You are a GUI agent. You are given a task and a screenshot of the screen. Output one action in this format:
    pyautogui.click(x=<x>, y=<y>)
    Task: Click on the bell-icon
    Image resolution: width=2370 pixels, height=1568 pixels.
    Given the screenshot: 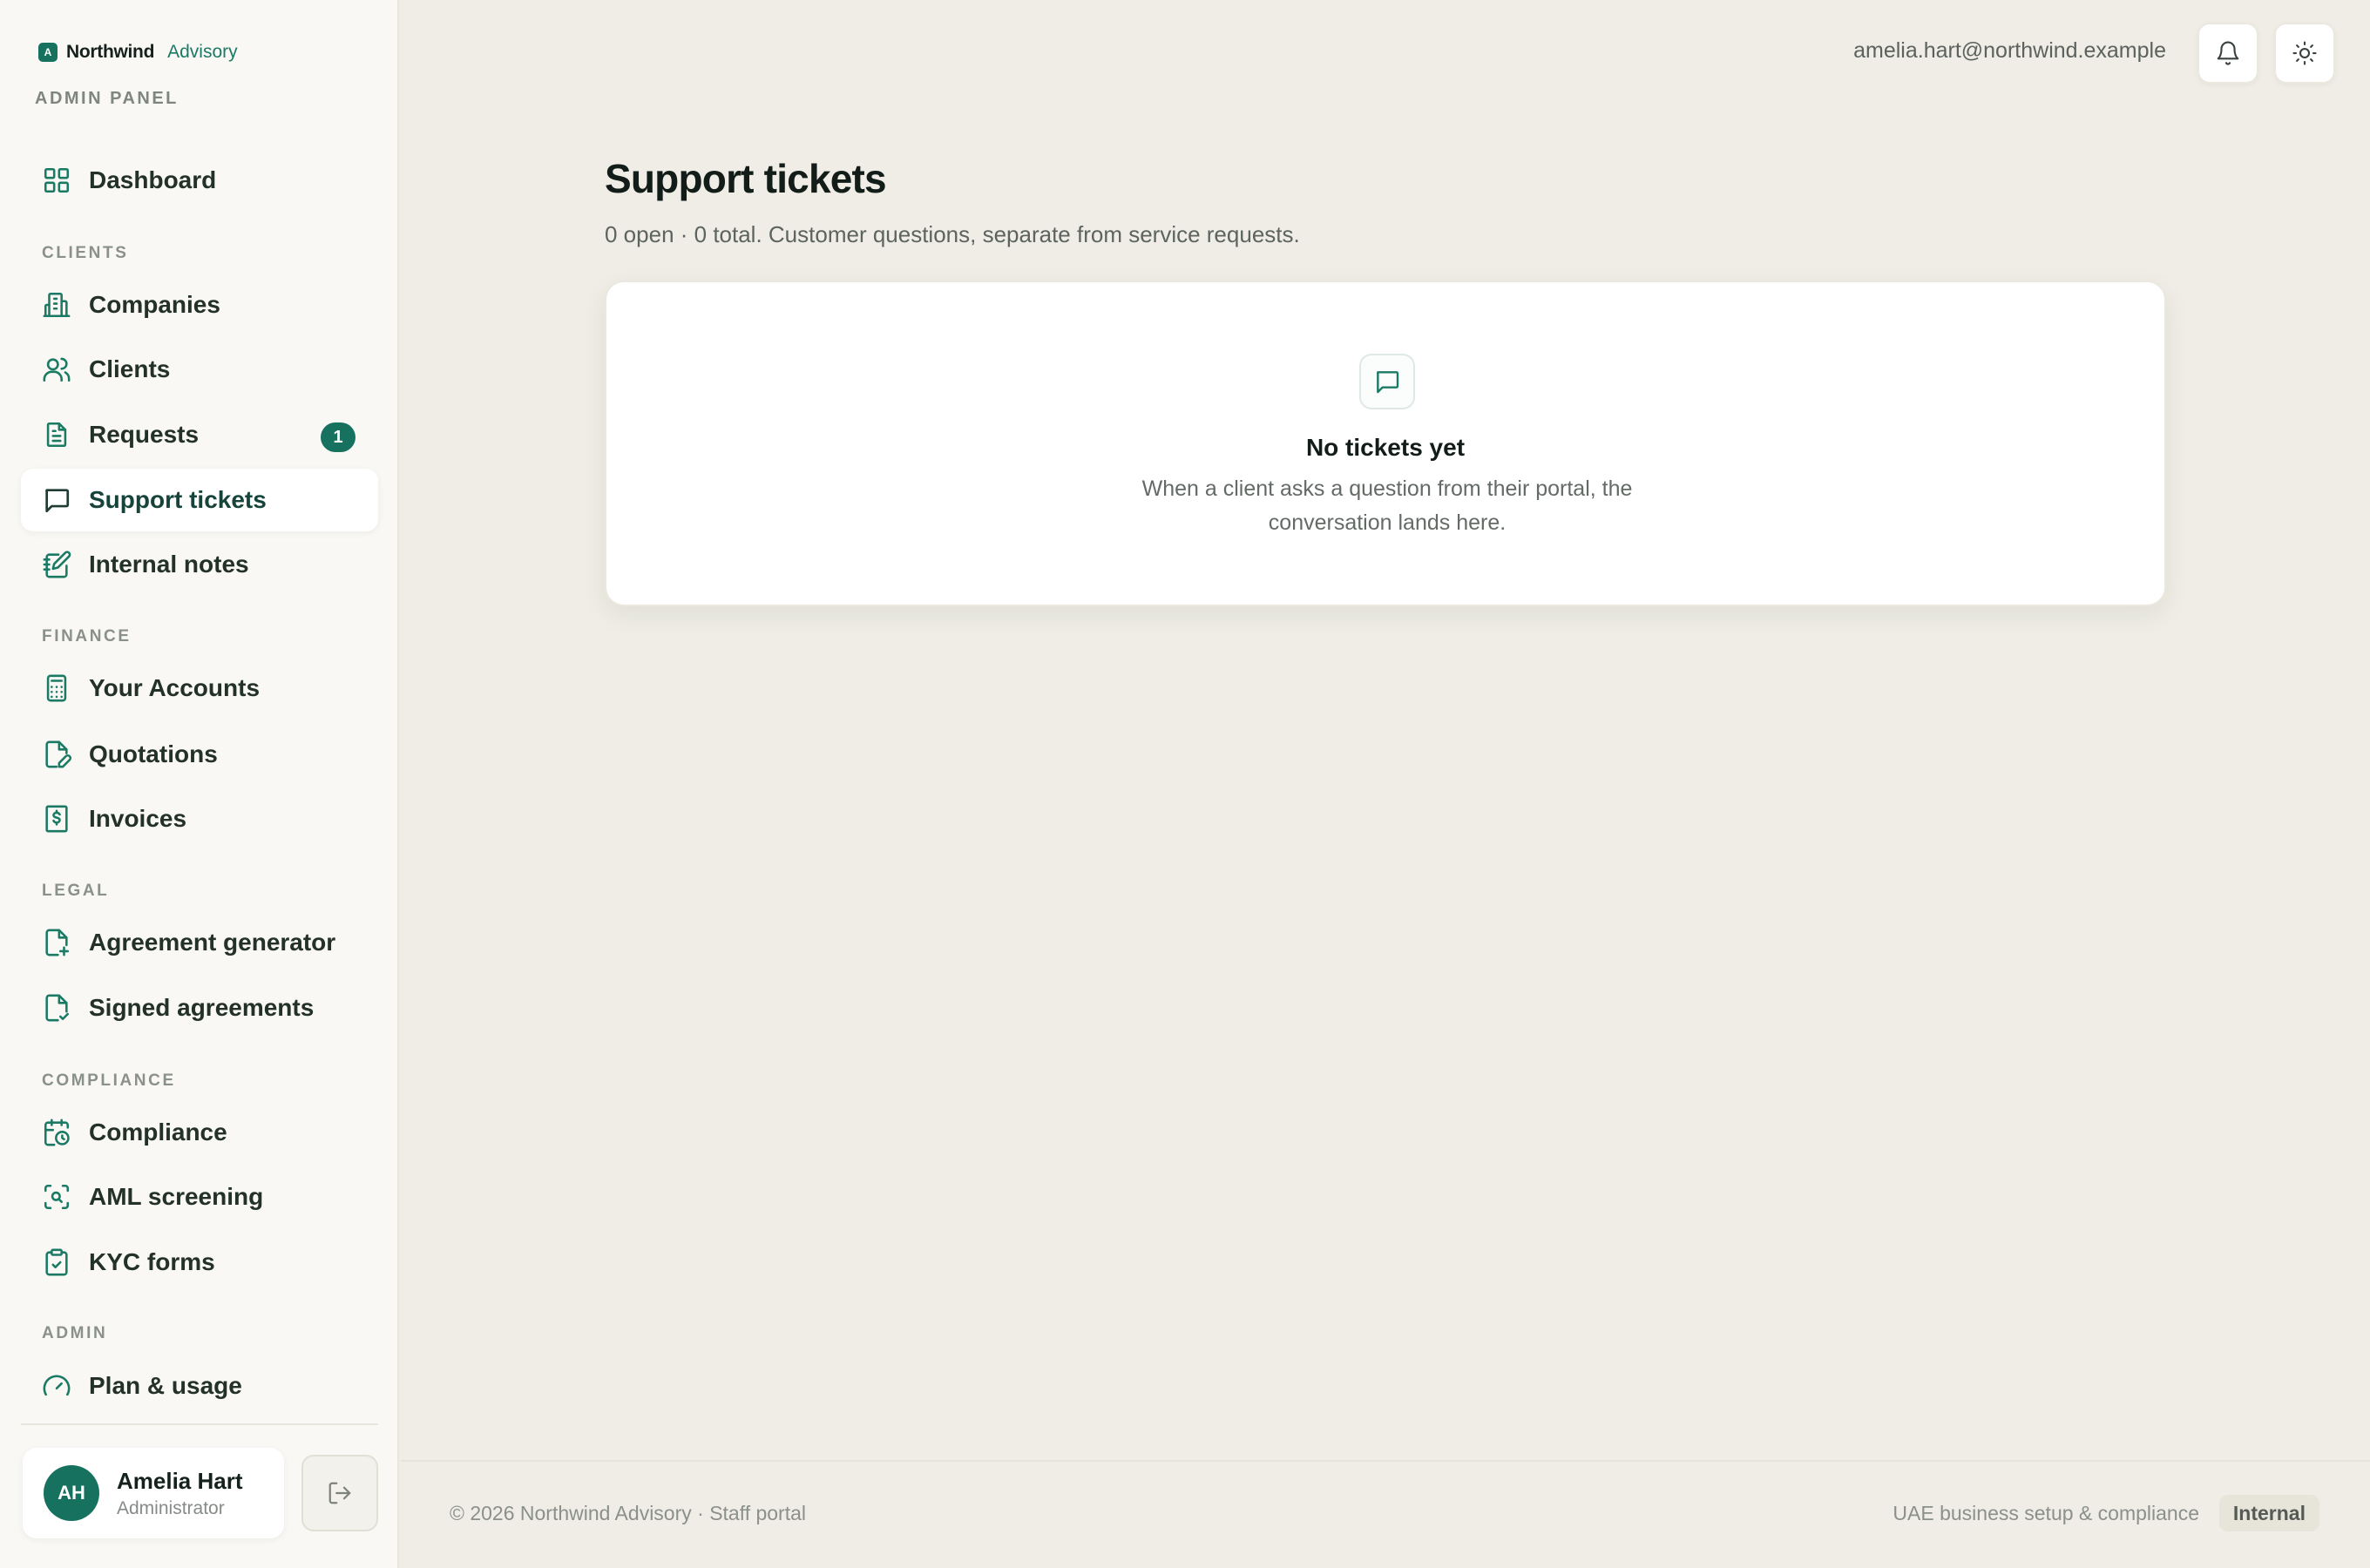 What is the action you would take?
    pyautogui.click(x=2228, y=53)
    